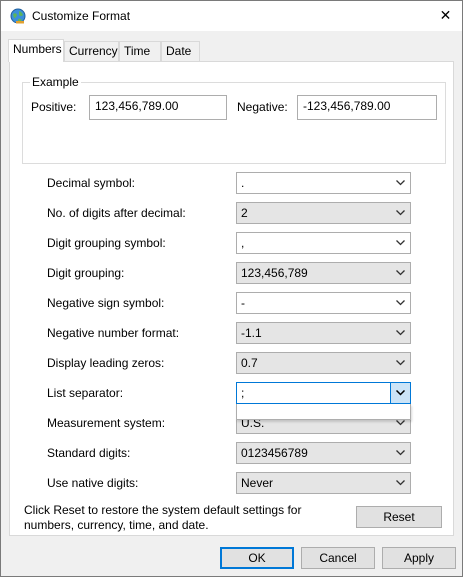  Describe the element at coordinates (251, 333) in the screenshot. I see `negative-number-format-value: -1.1` at that location.